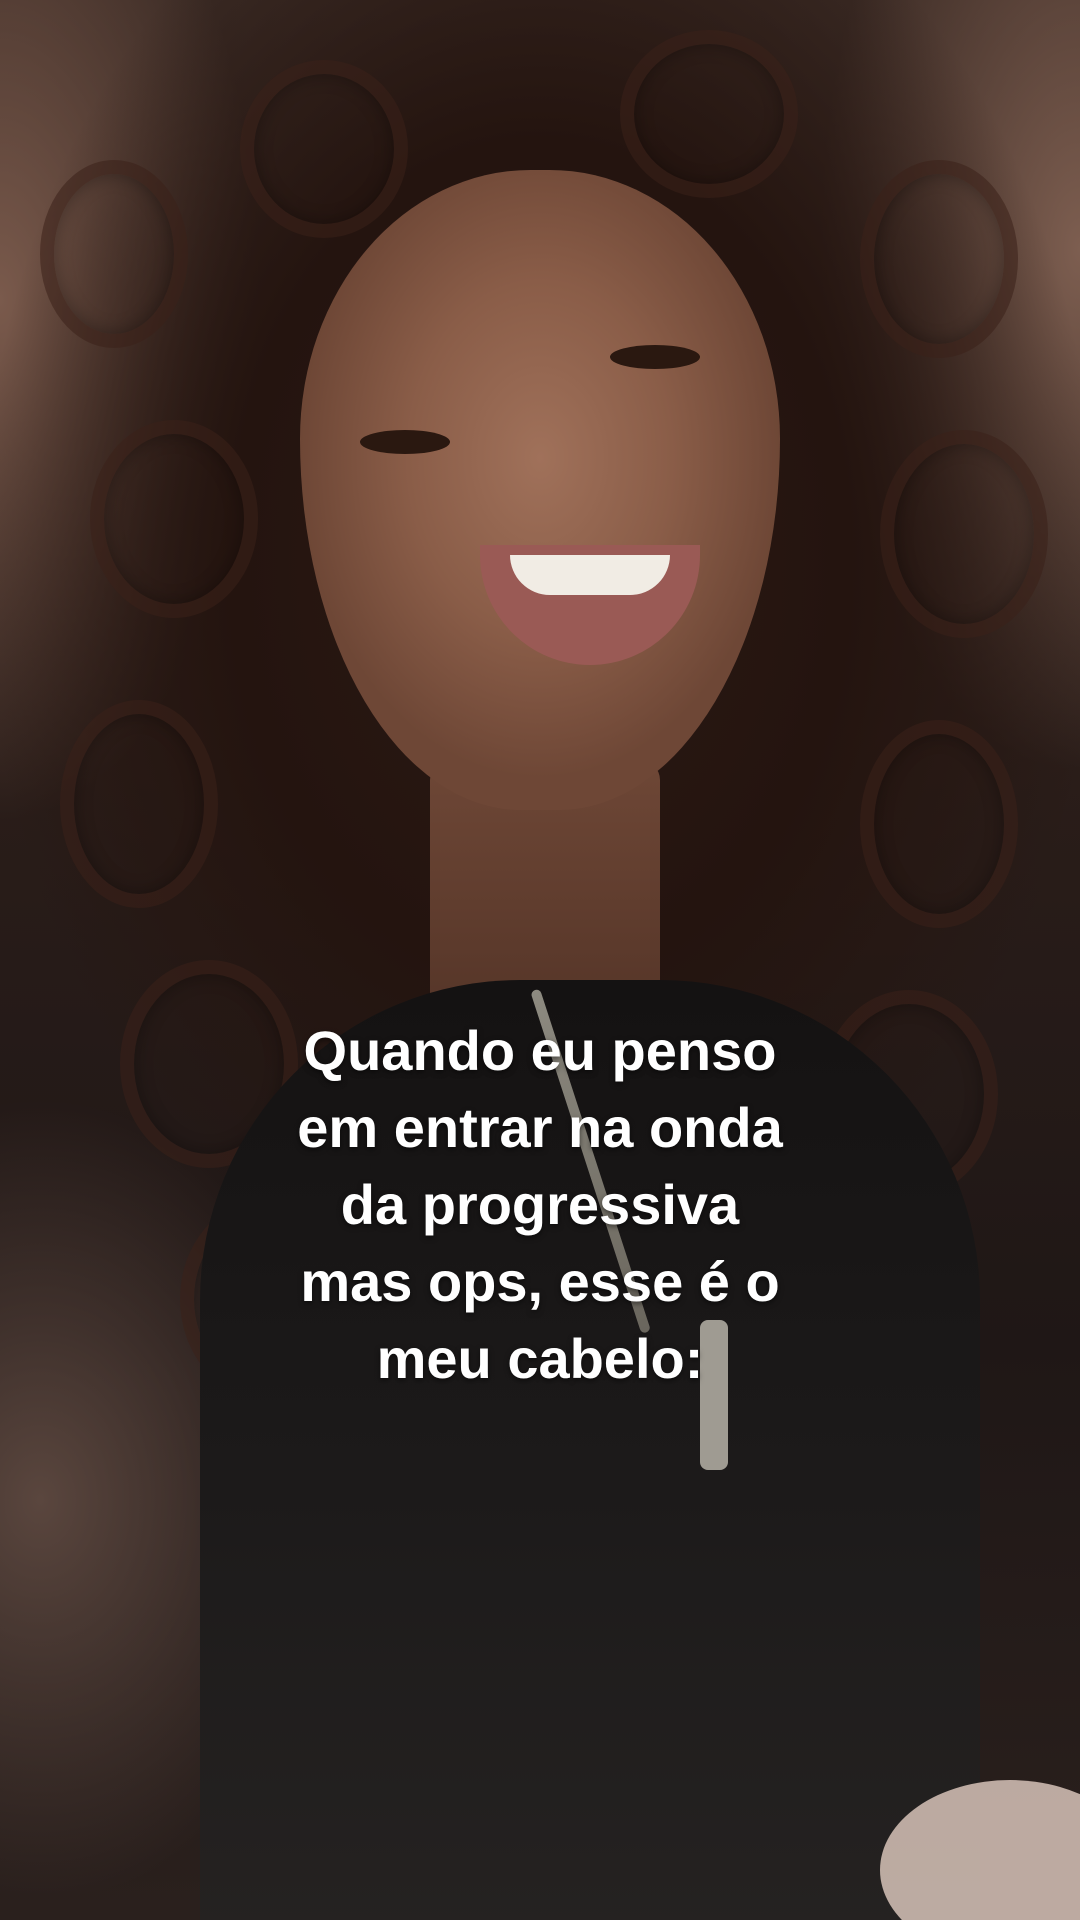  I want to click on caption-line: da progressiva, so click(540, 1204).